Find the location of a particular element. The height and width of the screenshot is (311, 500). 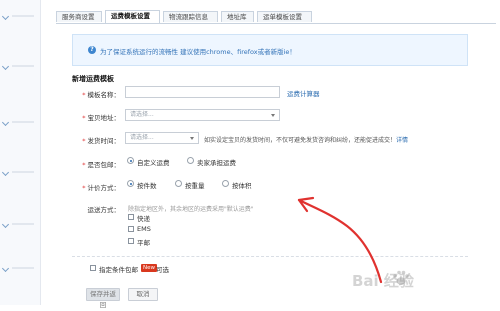

checkbox-ems is located at coordinates (131, 229).